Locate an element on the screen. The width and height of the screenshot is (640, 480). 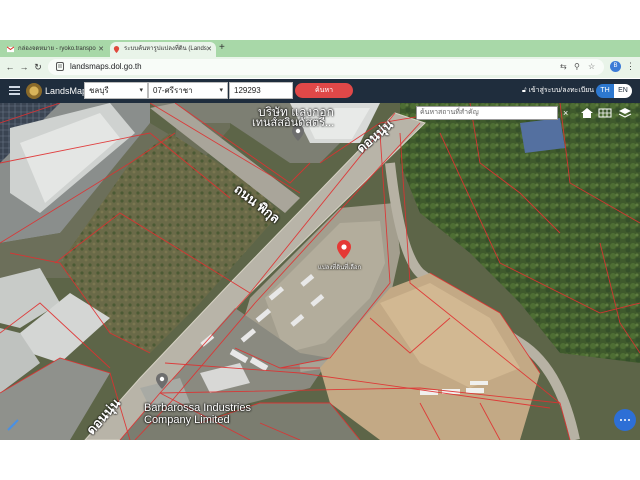
layers-icon is located at coordinates (625, 113).